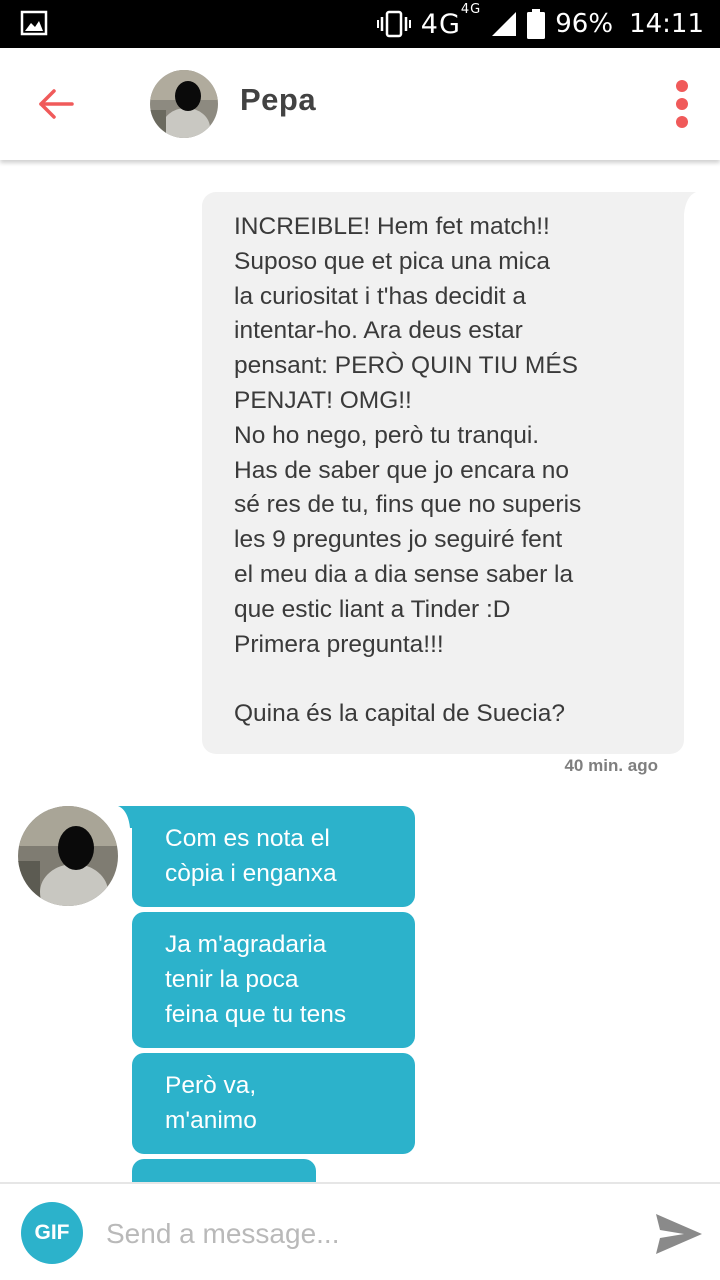 The width and height of the screenshot is (720, 1280). What do you see at coordinates (273, 1103) in the screenshot?
I see `received-message-bubble: Però va, m'animo` at bounding box center [273, 1103].